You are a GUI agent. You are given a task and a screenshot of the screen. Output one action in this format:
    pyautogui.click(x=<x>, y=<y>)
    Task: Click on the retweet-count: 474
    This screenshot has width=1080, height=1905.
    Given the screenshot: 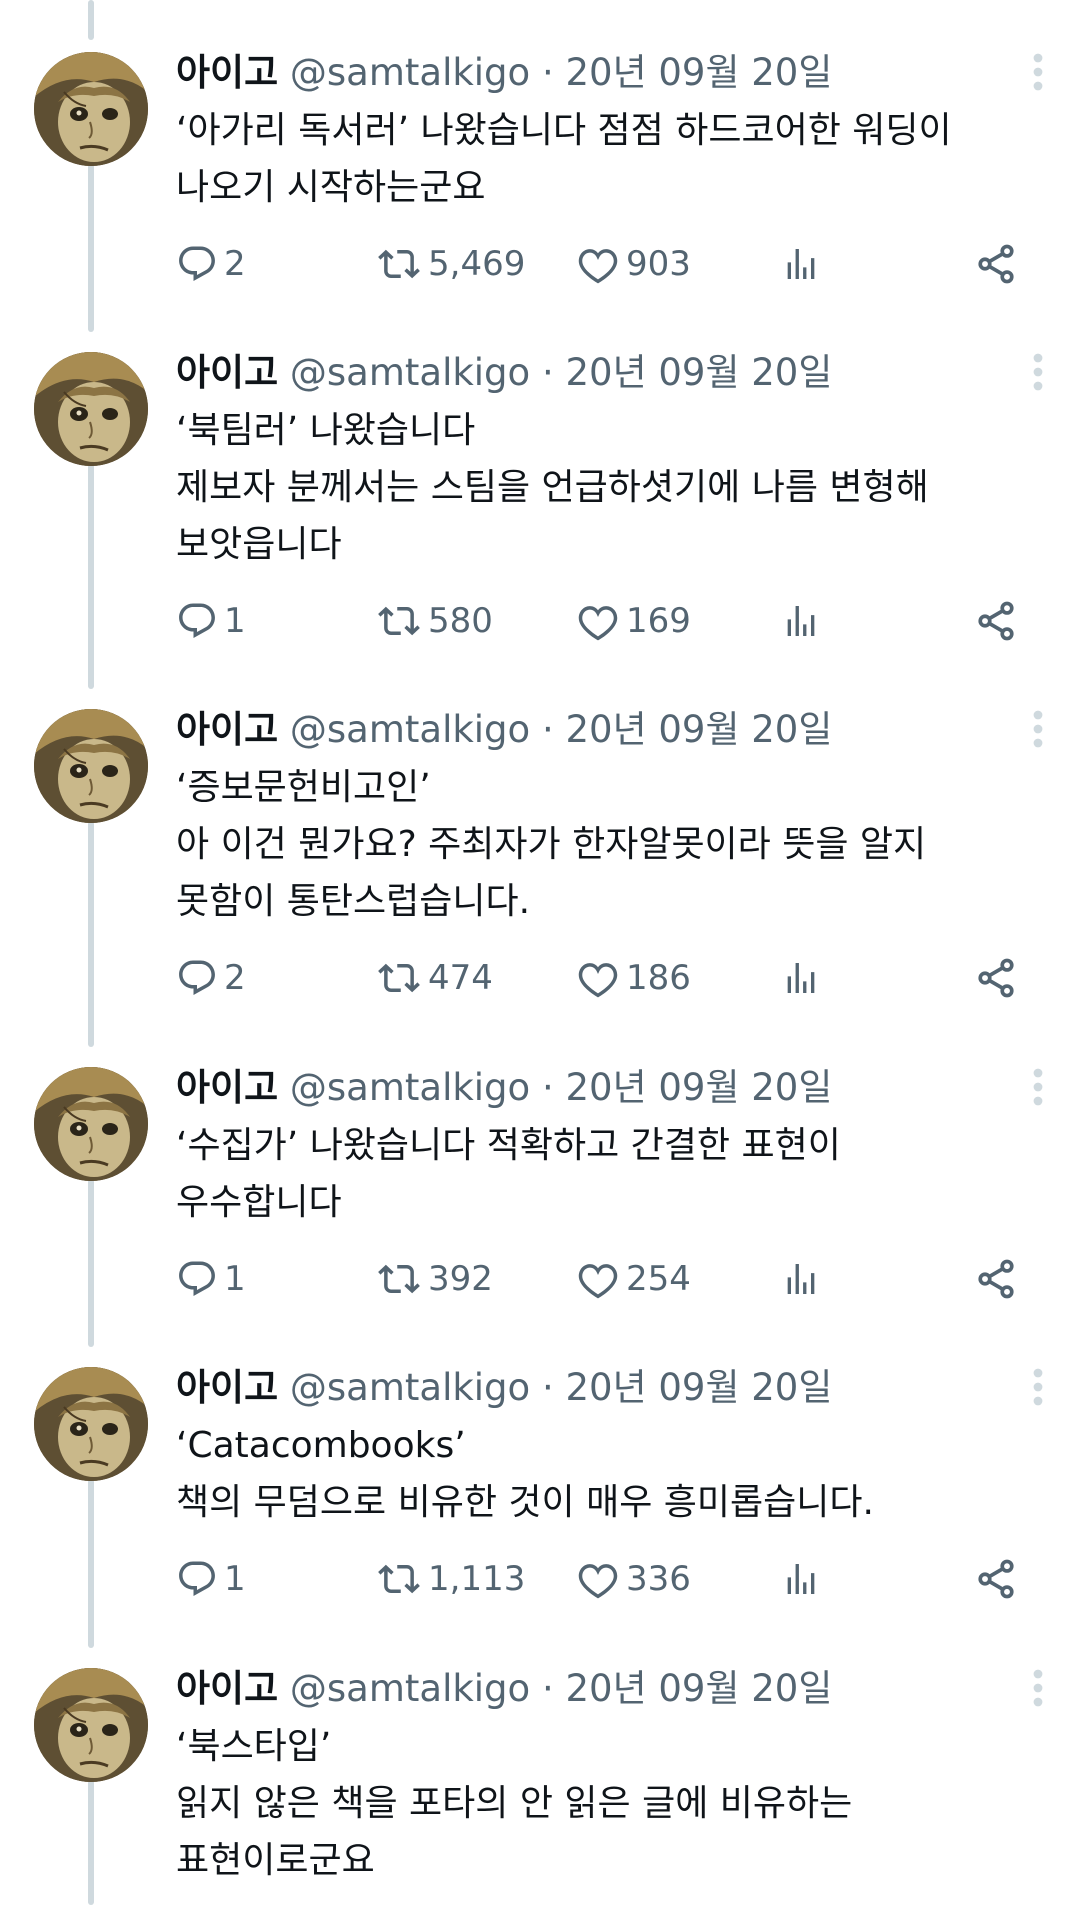 What is the action you would take?
    pyautogui.click(x=460, y=978)
    